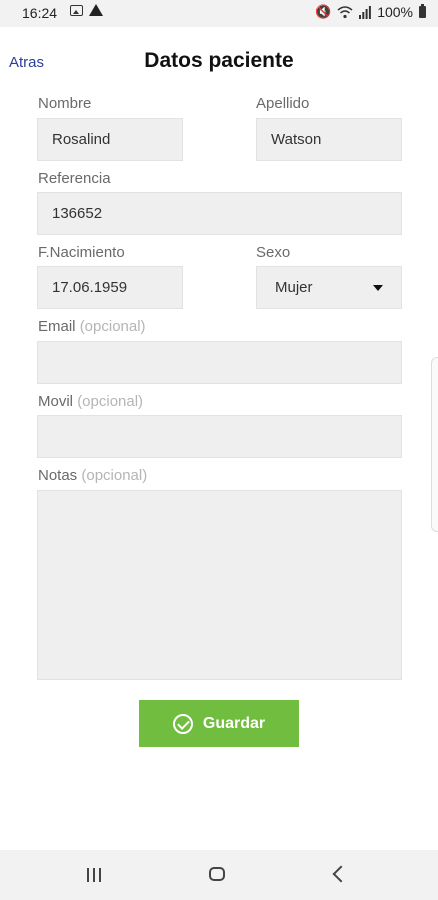  Describe the element at coordinates (422, 11) in the screenshot. I see `battery-icon` at that location.